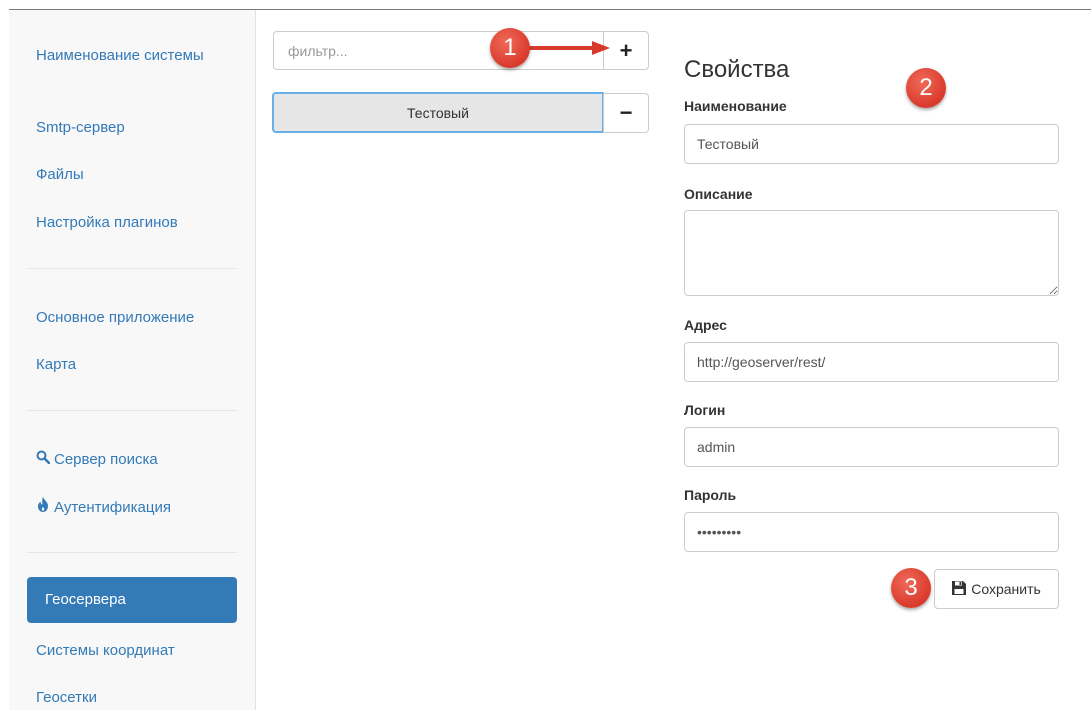 This screenshot has width=1091, height=710. Describe the element at coordinates (871, 253) in the screenshot. I see `description-field` at that location.